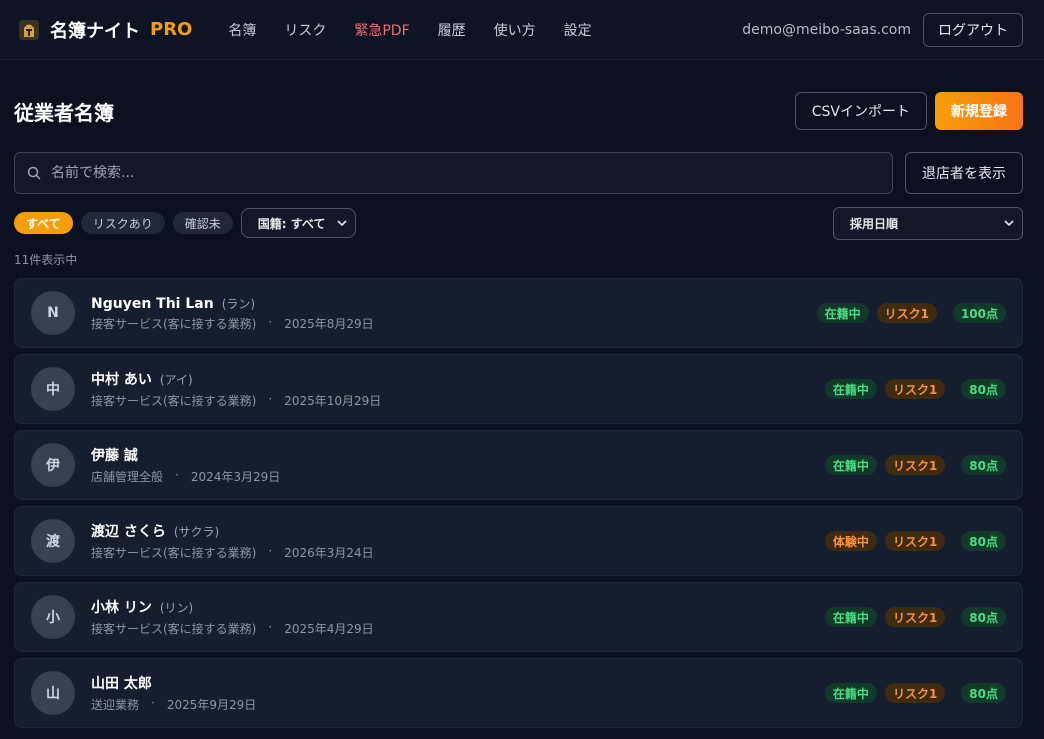  I want to click on avatar: 中, so click(53, 389).